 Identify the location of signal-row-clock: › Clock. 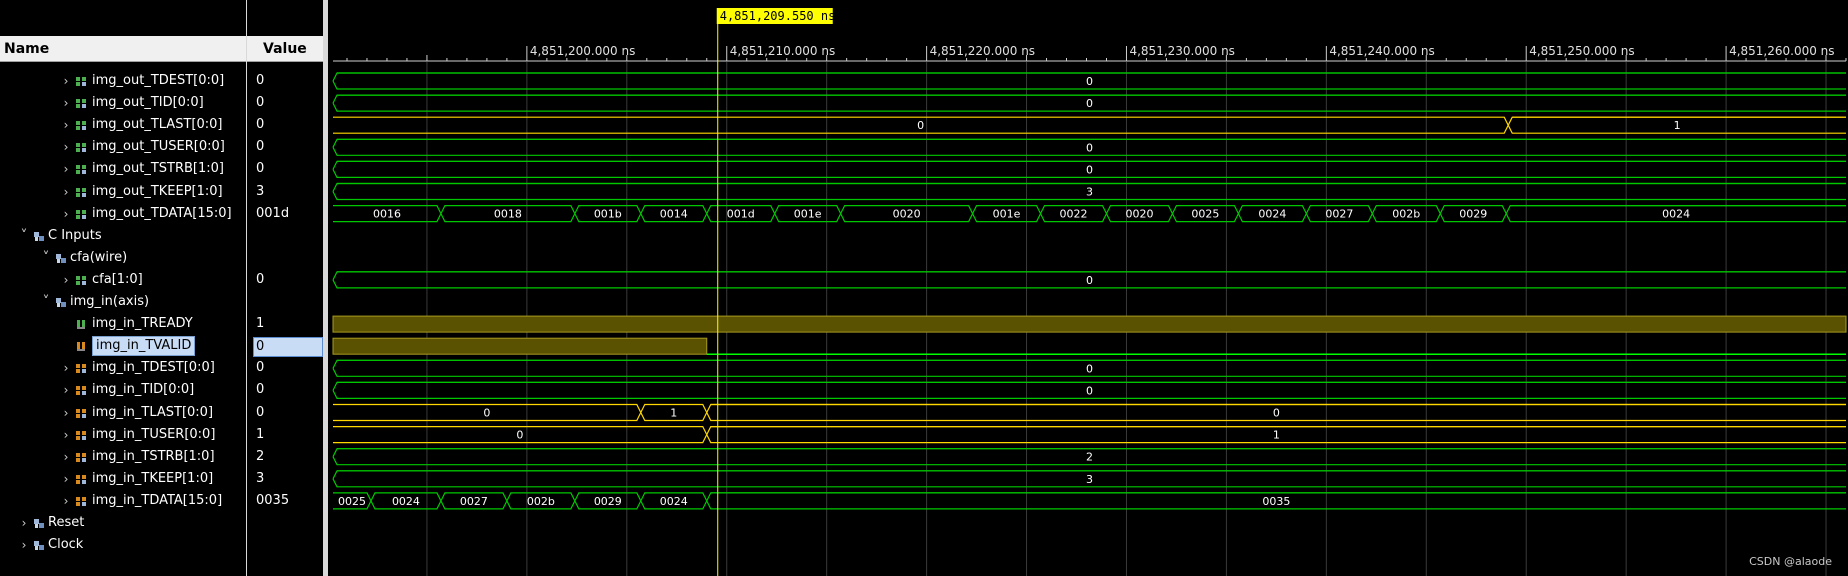
(161, 545).